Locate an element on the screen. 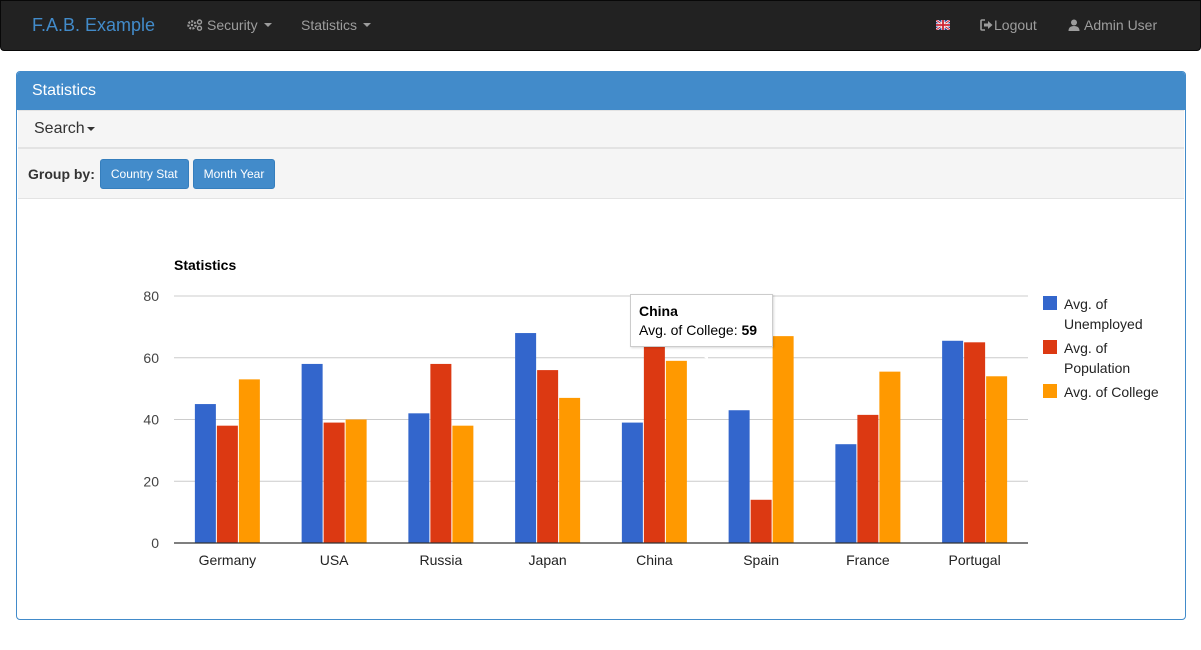  x-tick-label: USA is located at coordinates (334, 560).